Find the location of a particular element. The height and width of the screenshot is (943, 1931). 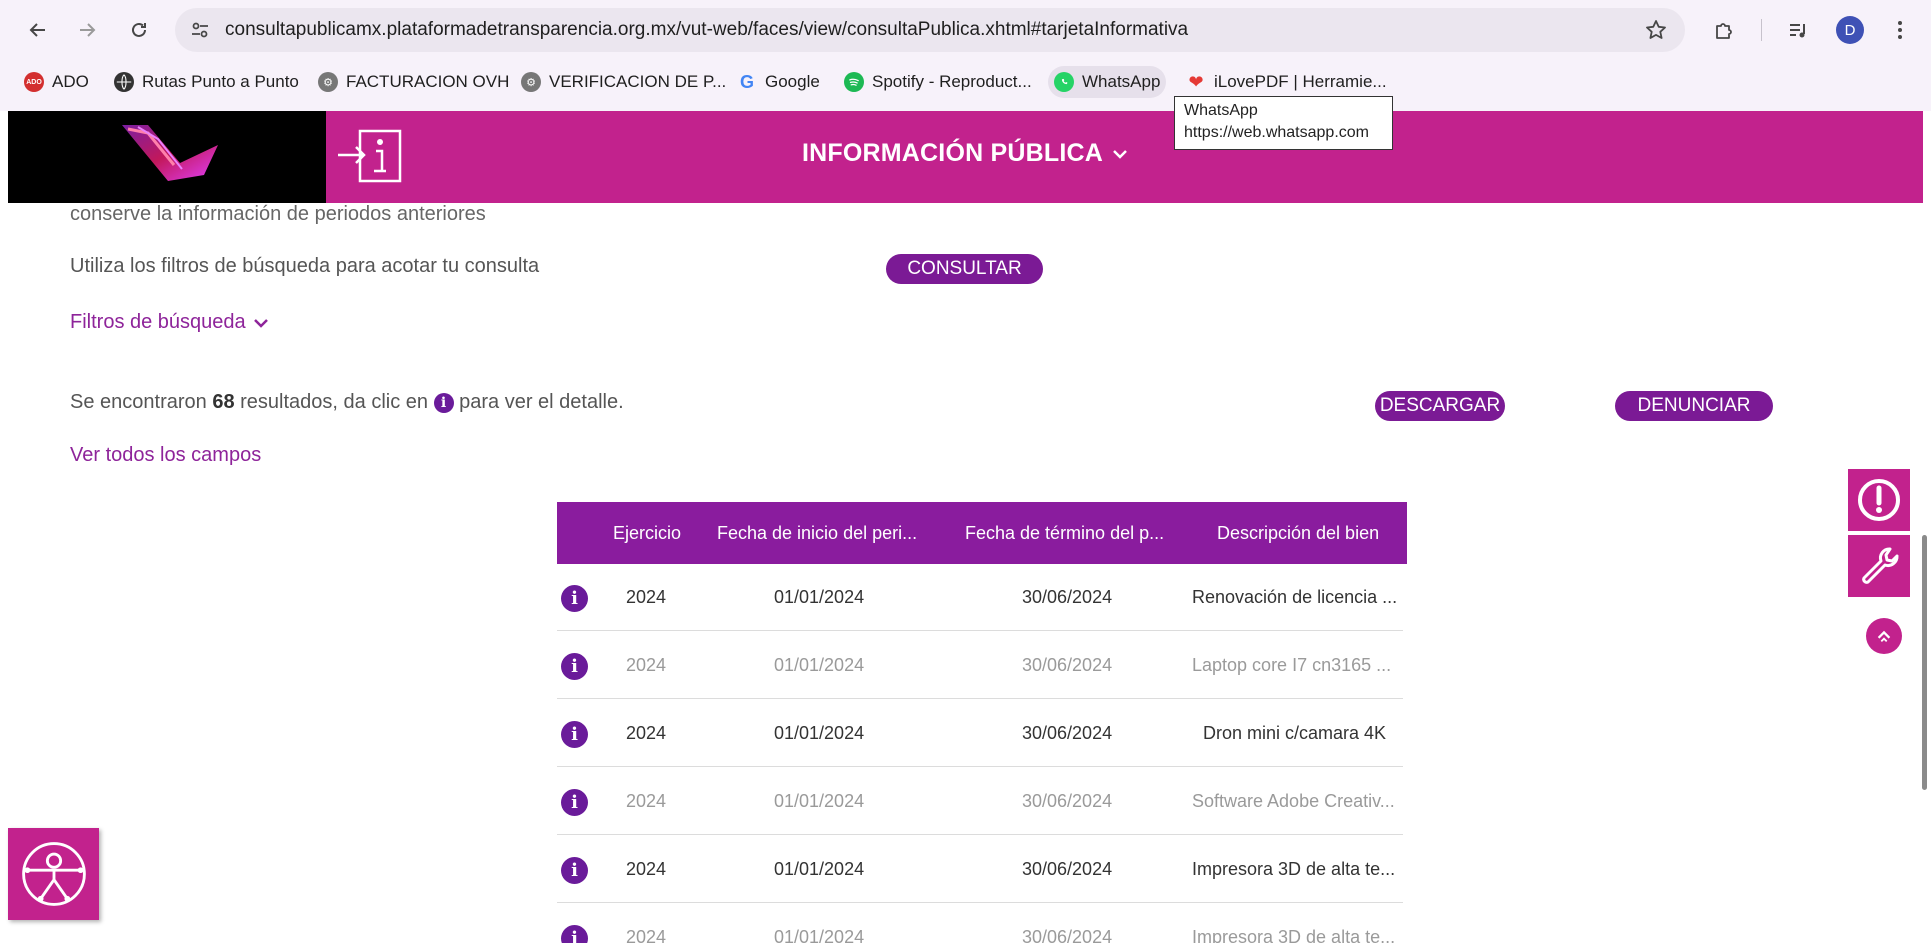

bookmark-google: G Google is located at coordinates (778, 82).